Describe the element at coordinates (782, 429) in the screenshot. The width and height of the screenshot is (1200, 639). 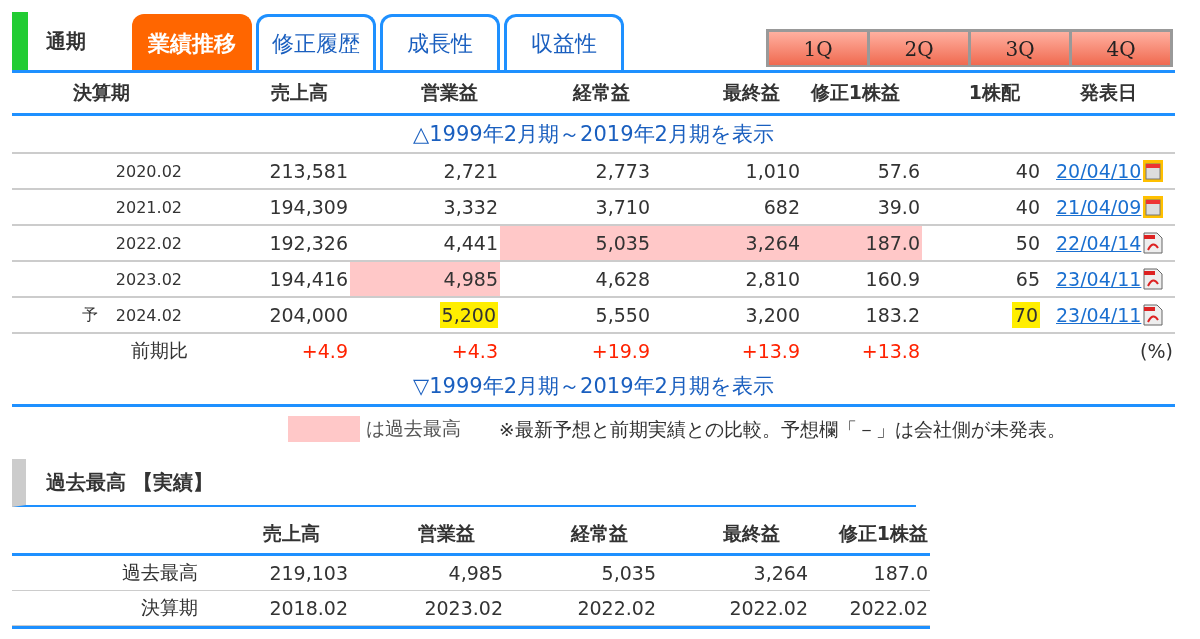
I see `note-text: ※最新予想と前期実績との比較。予想欄「－」は会社側が未発表。` at that location.